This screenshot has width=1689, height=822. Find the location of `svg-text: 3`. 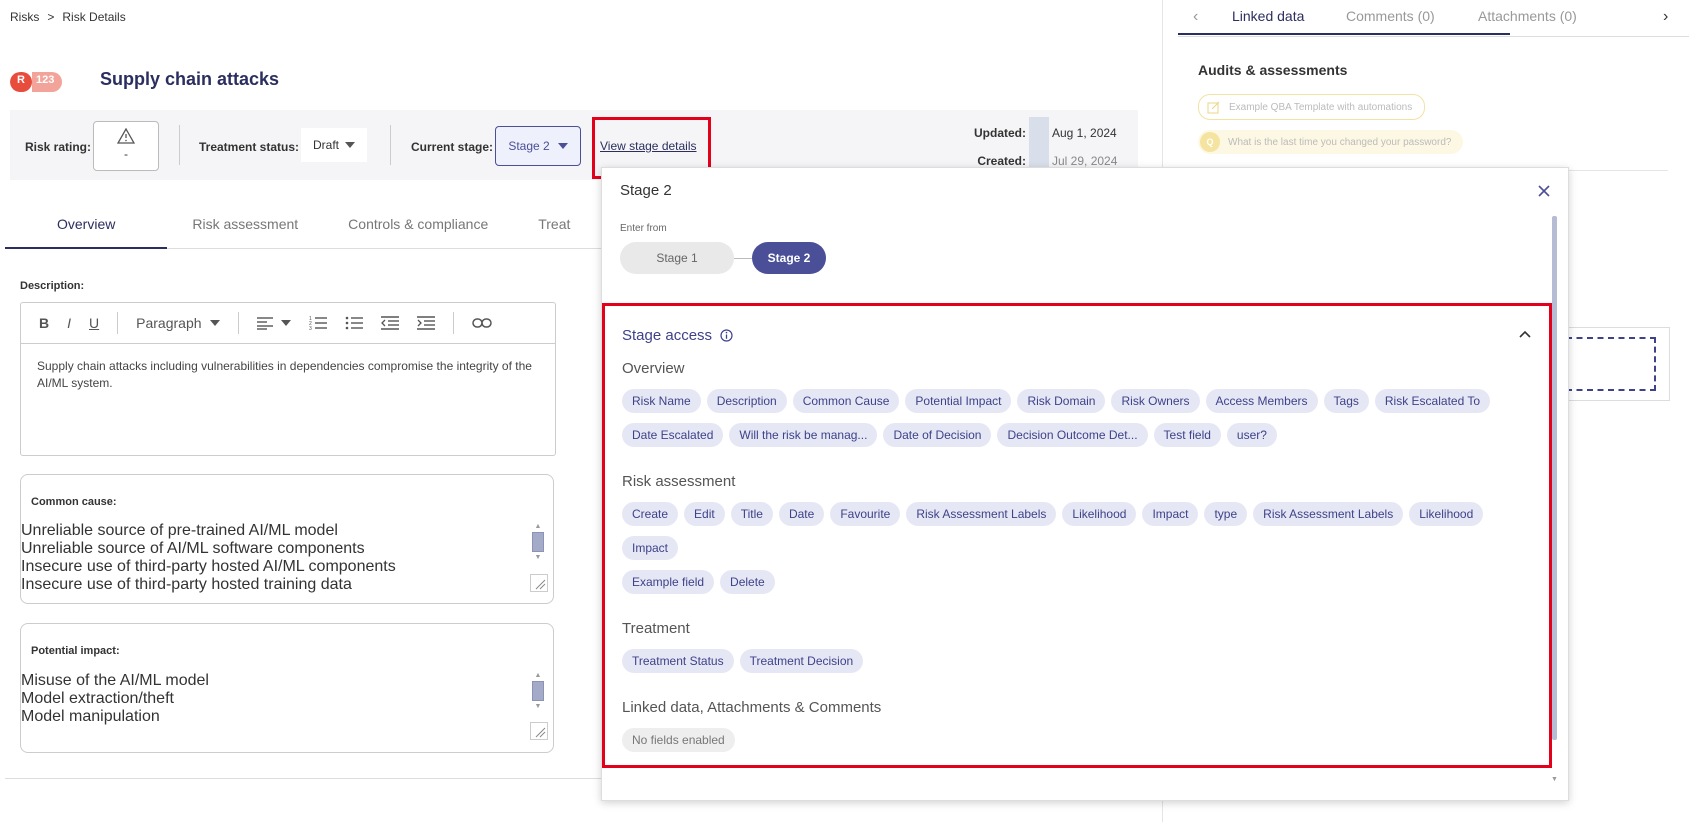

svg-text: 3 is located at coordinates (310, 328).